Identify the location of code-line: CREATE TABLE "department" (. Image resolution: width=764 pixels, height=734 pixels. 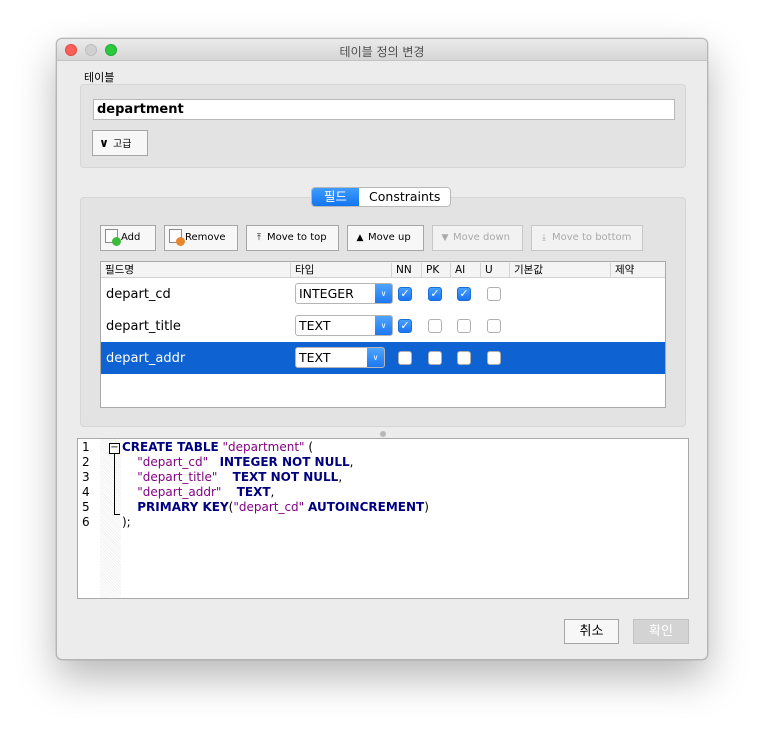
(217, 447).